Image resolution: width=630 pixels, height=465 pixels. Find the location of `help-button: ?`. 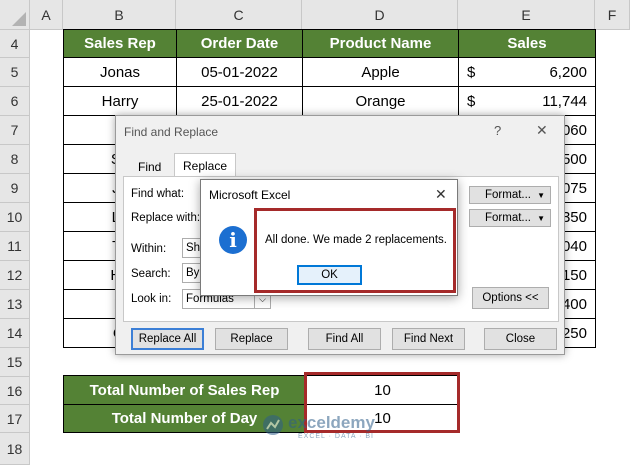

help-button: ? is located at coordinates (497, 130).